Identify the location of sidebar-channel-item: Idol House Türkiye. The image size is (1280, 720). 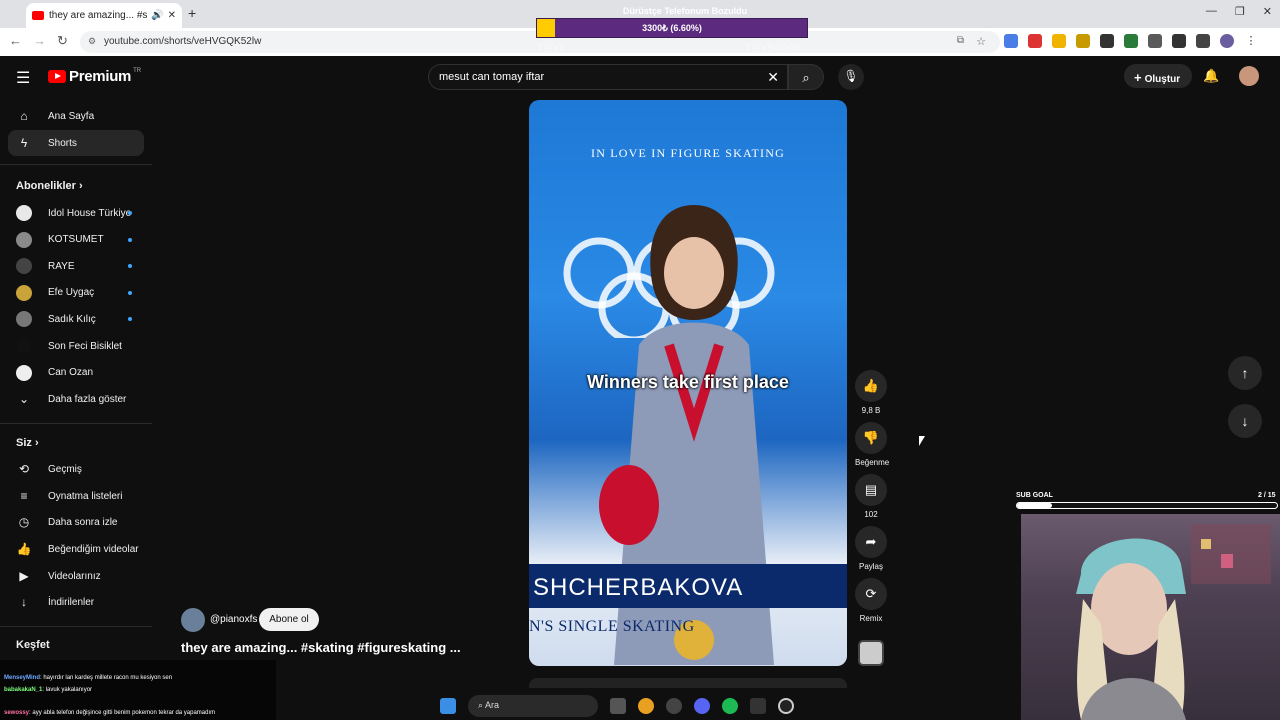
(76, 213).